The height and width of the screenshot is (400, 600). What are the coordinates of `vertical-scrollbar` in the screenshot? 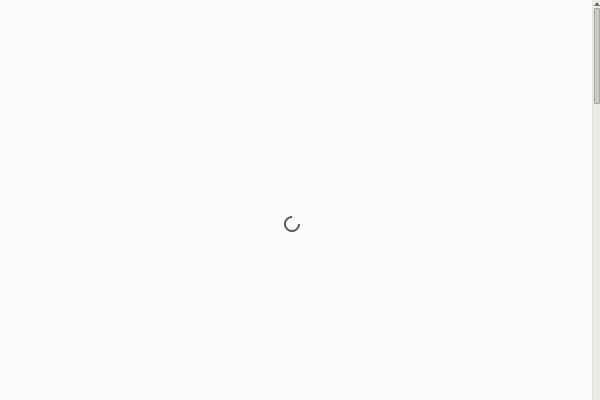 It's located at (596, 200).